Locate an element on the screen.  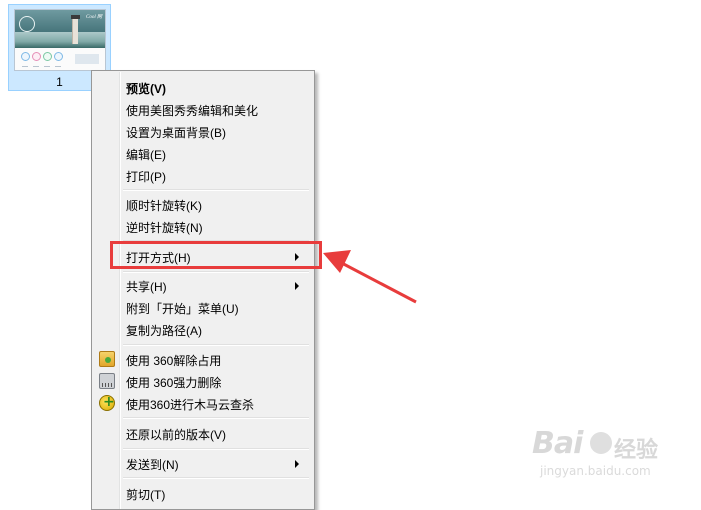
baidu-jingyan-watermark: Bai 经验 jingyan.baidu.com is located at coordinates (595, 452).